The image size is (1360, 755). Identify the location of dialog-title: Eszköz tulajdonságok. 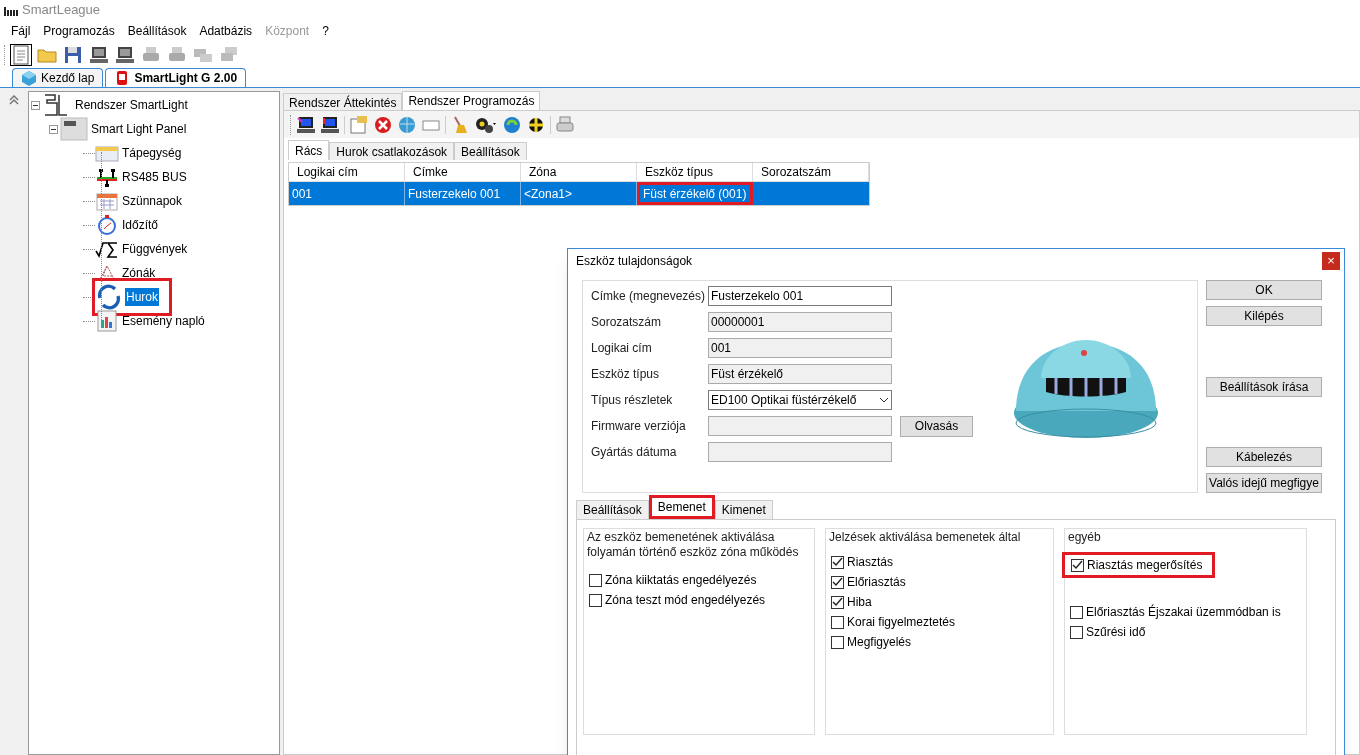
(634, 261).